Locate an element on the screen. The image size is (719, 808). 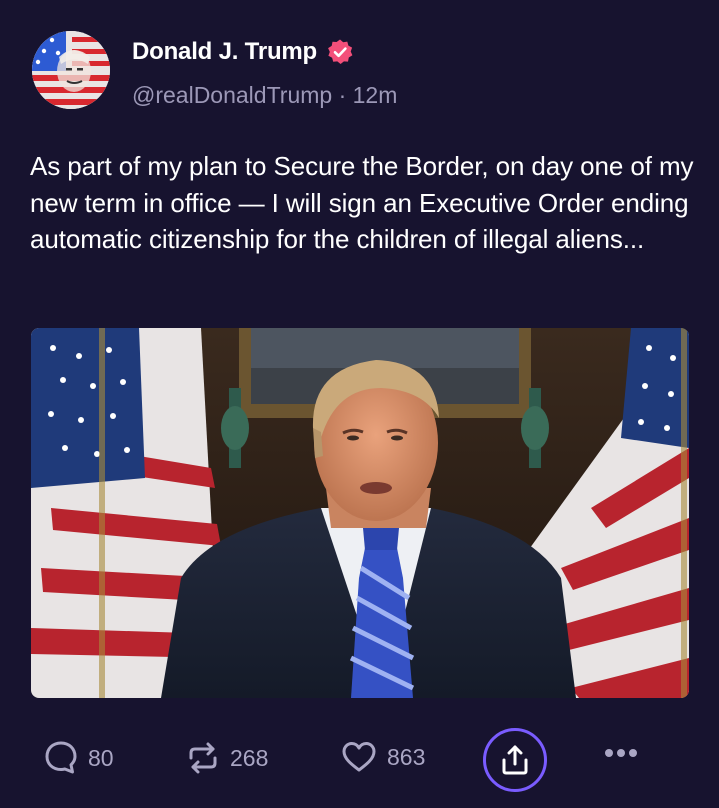
post-actions-bar: 80 268 863 is located at coordinates (359, 760).